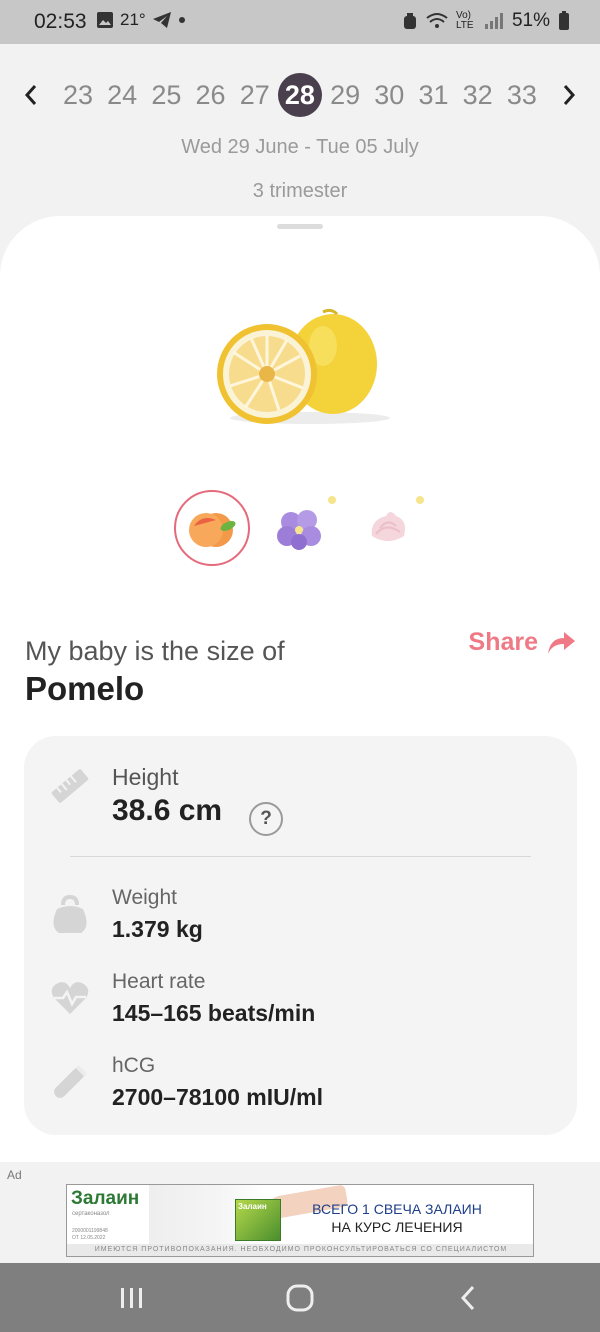  I want to click on week-30: 30, so click(389, 95).